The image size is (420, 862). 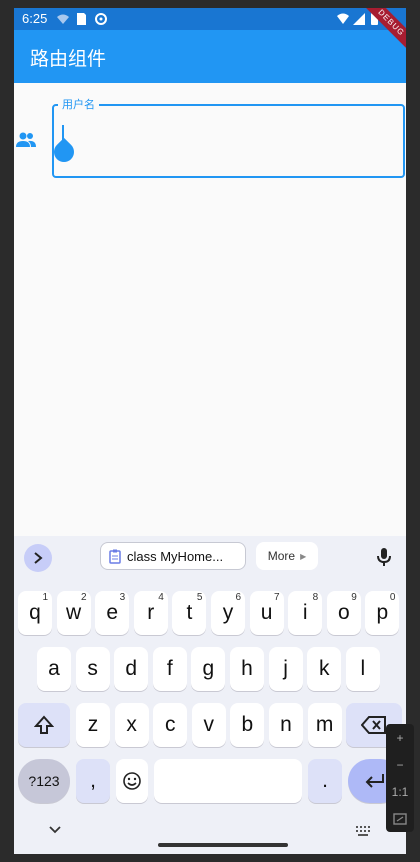 I want to click on key-k: k, so click(x=324, y=669).